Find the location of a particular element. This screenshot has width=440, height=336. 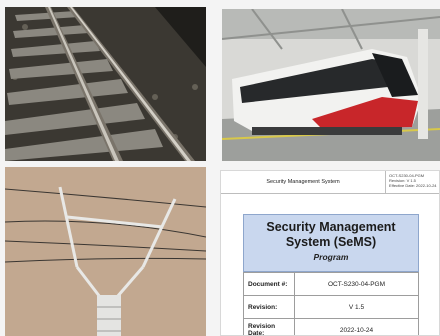

table-row: Revision Date: 2022-10-24 is located at coordinates (331, 326).